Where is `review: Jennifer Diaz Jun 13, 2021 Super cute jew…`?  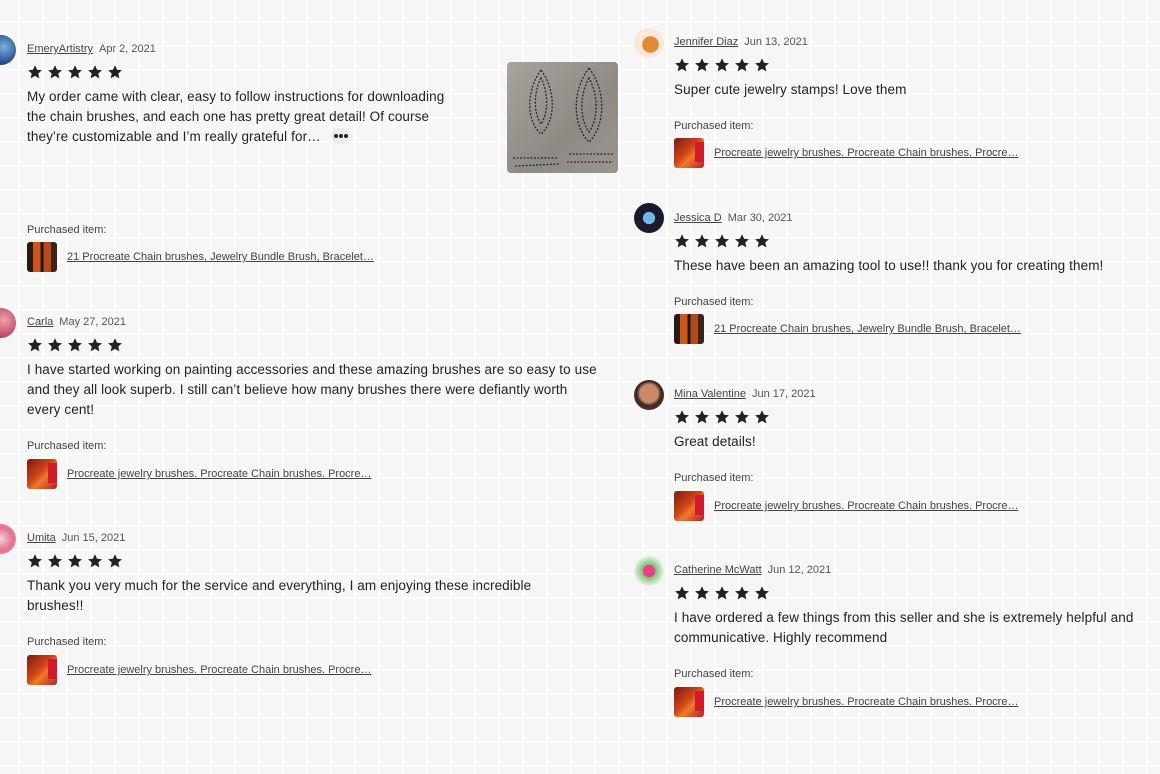
review: Jennifer Diaz Jun 13, 2021 Super cute jew… is located at coordinates (914, 105).